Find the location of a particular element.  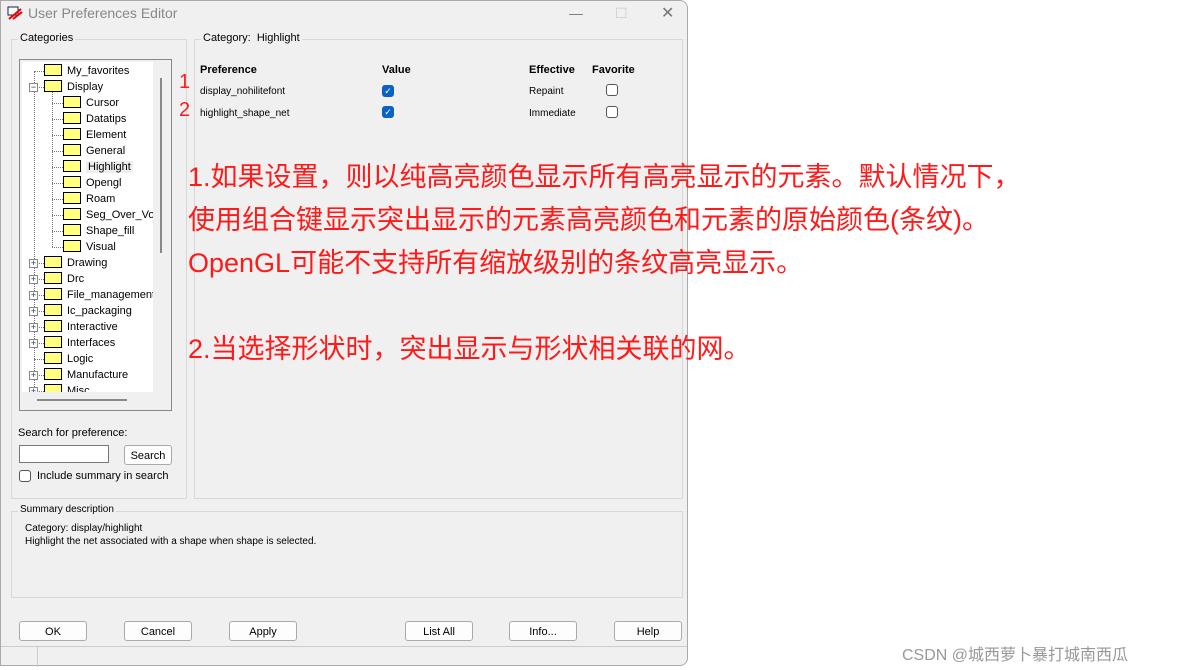

close-button: ✕ is located at coordinates (667, 13).